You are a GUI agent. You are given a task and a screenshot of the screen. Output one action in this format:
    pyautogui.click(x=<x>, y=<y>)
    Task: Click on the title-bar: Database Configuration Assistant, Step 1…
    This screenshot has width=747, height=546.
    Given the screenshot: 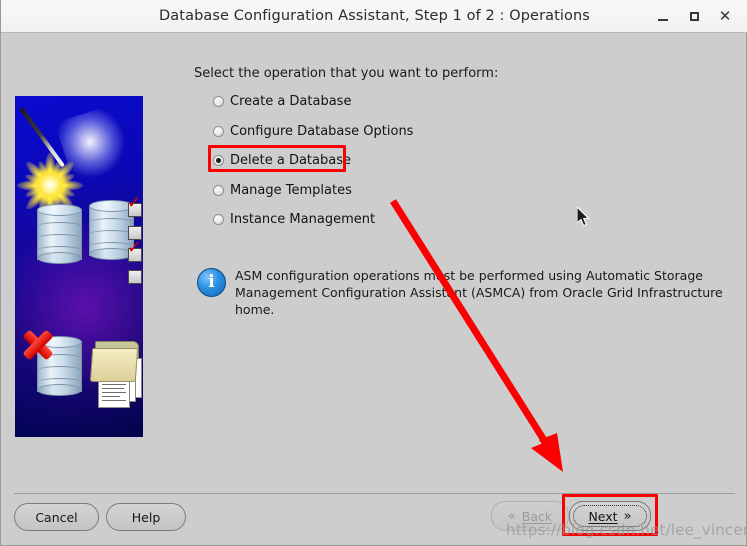 What is the action you would take?
    pyautogui.click(x=374, y=16)
    